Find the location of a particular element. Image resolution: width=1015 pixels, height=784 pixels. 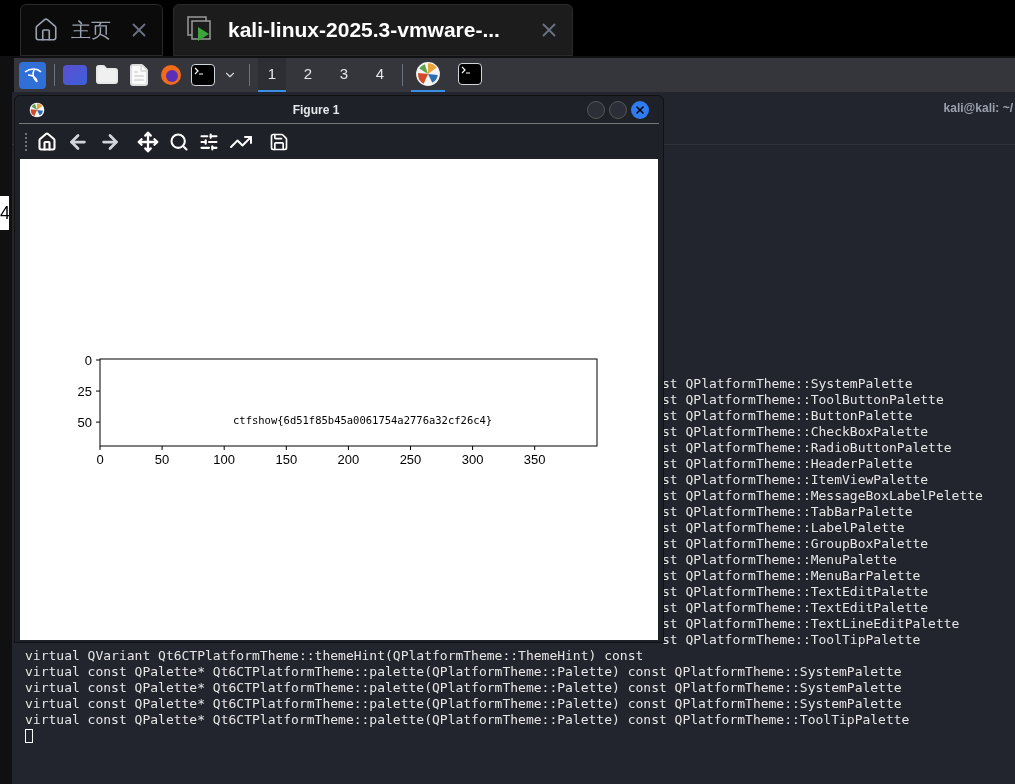

terminal-line: st QPlatformTheme::SystemPalette is located at coordinates (787, 383).